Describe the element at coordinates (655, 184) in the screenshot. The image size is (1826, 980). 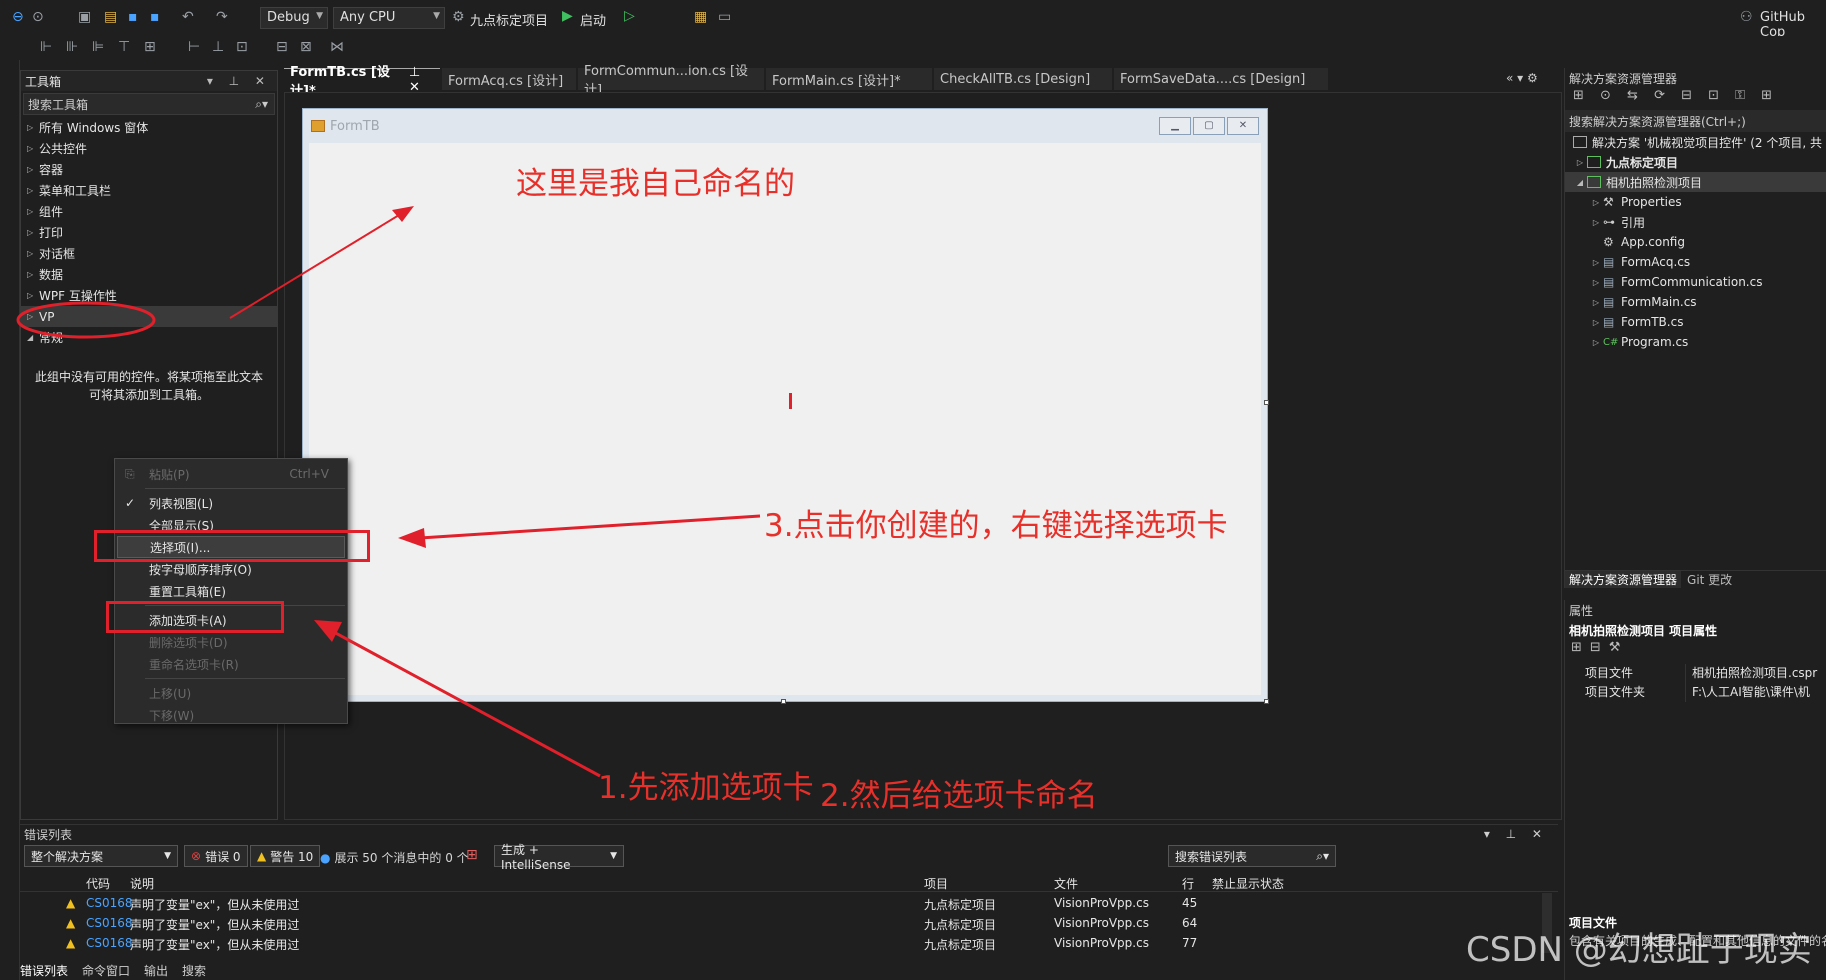
I see `annotation-text: 这里是我自己命名的` at that location.